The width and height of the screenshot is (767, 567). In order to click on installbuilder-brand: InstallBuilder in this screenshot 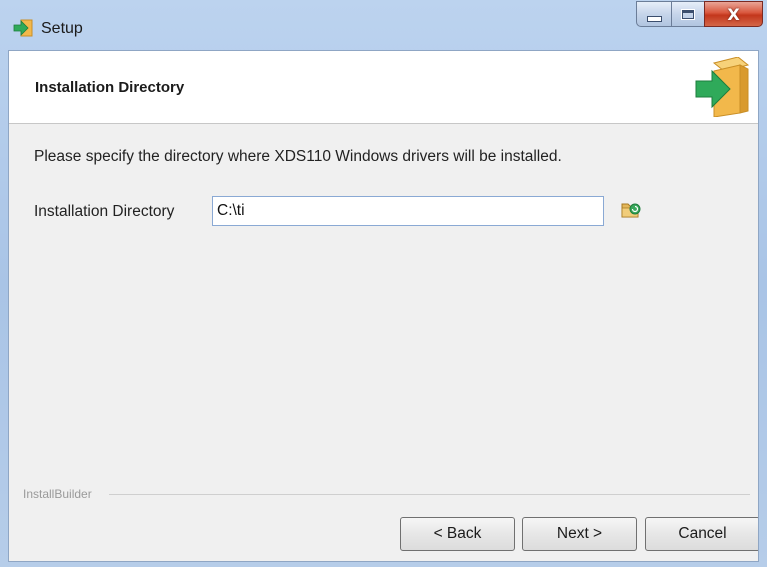, I will do `click(60, 494)`.